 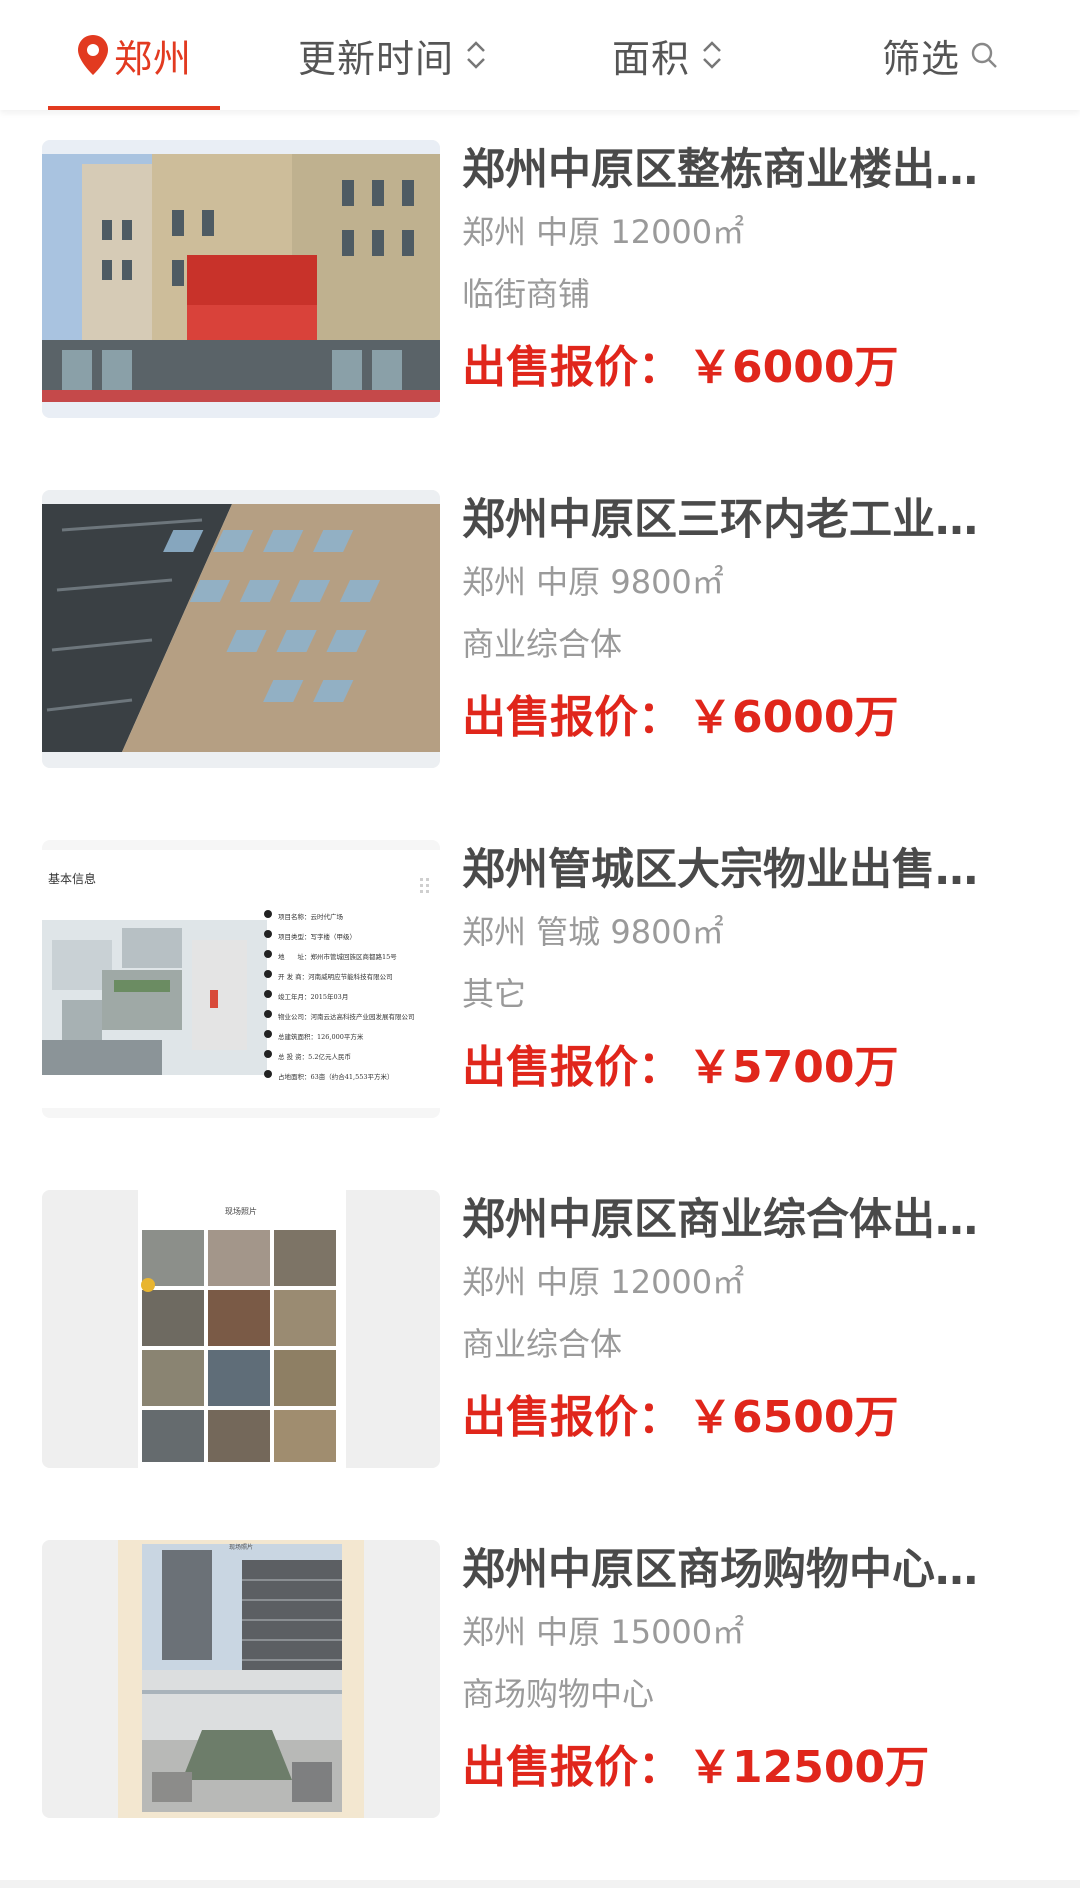 What do you see at coordinates (337, 957) in the screenshot?
I see `slide-info-row: 地 址：郑州市管城回族区商都路15号` at bounding box center [337, 957].